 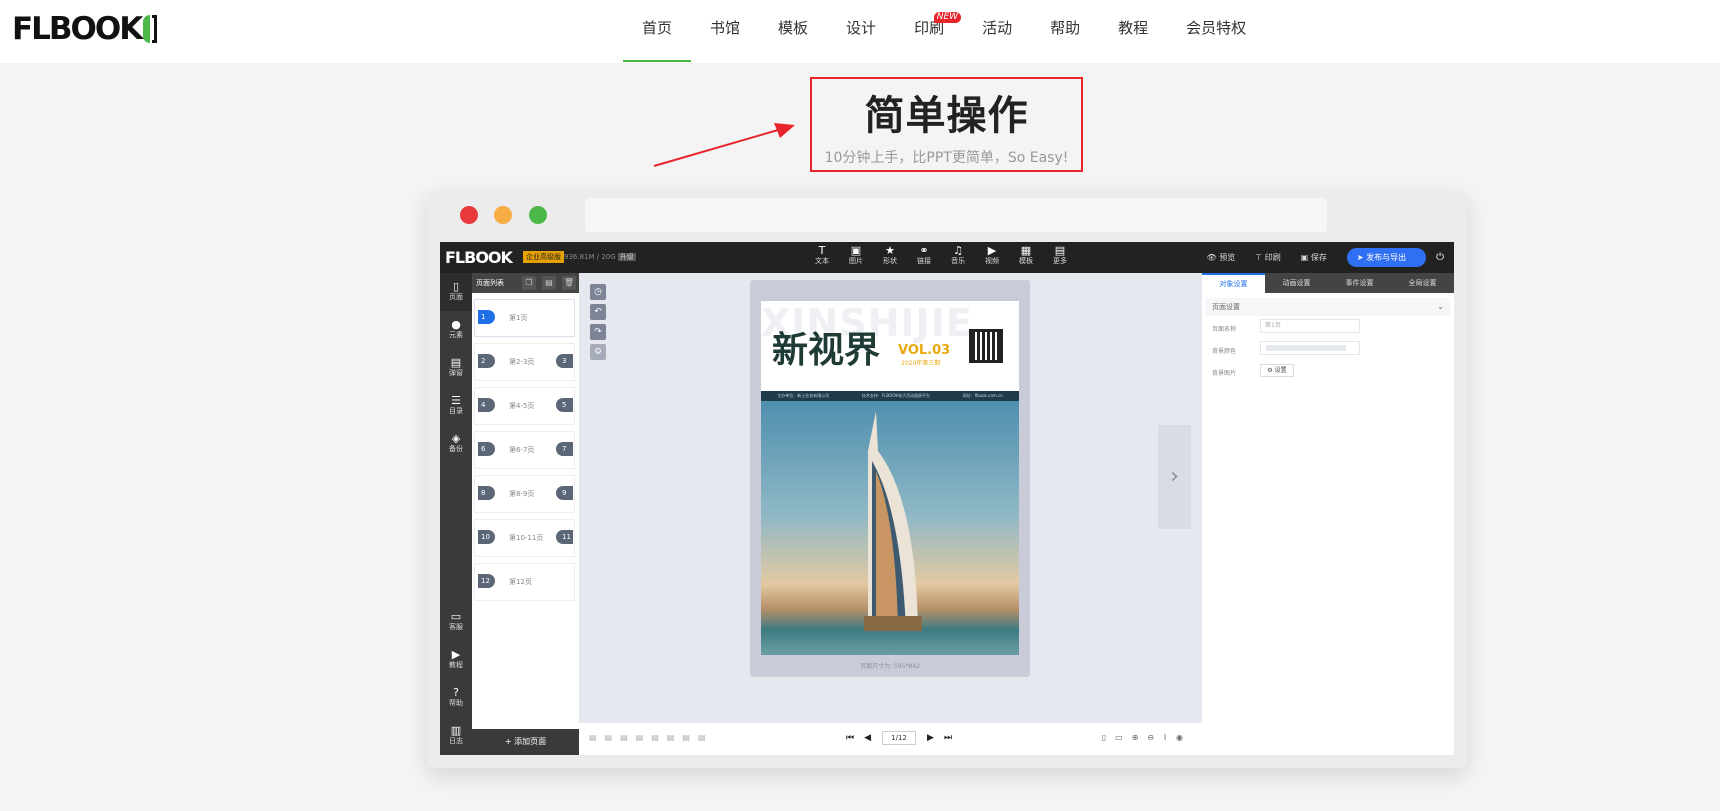 I want to click on redo-icon: ↷, so click(x=598, y=332).